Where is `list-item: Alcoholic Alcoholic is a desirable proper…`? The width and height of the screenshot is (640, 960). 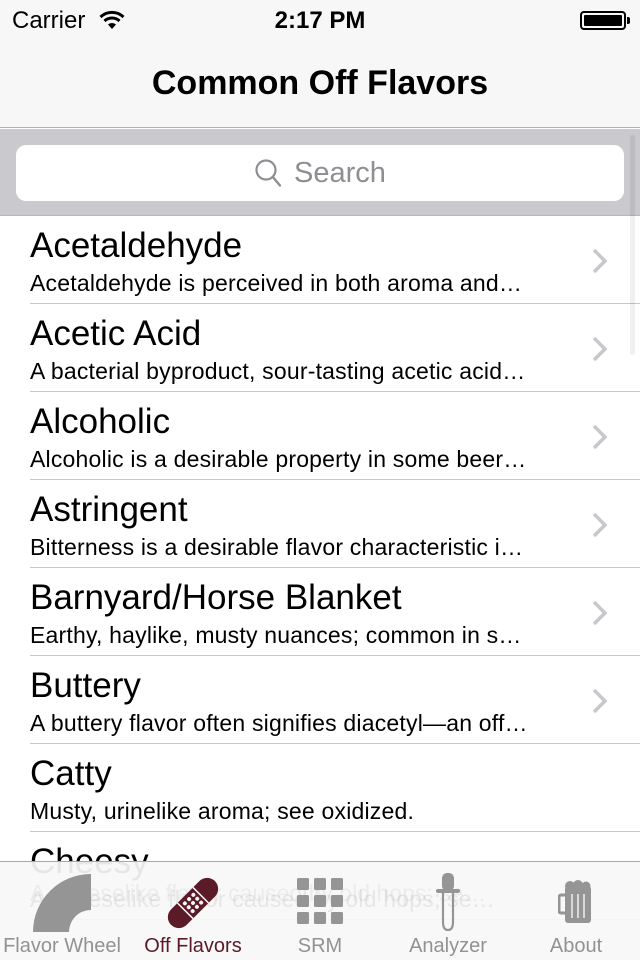 list-item: Alcoholic Alcoholic is a desirable proper… is located at coordinates (335, 436).